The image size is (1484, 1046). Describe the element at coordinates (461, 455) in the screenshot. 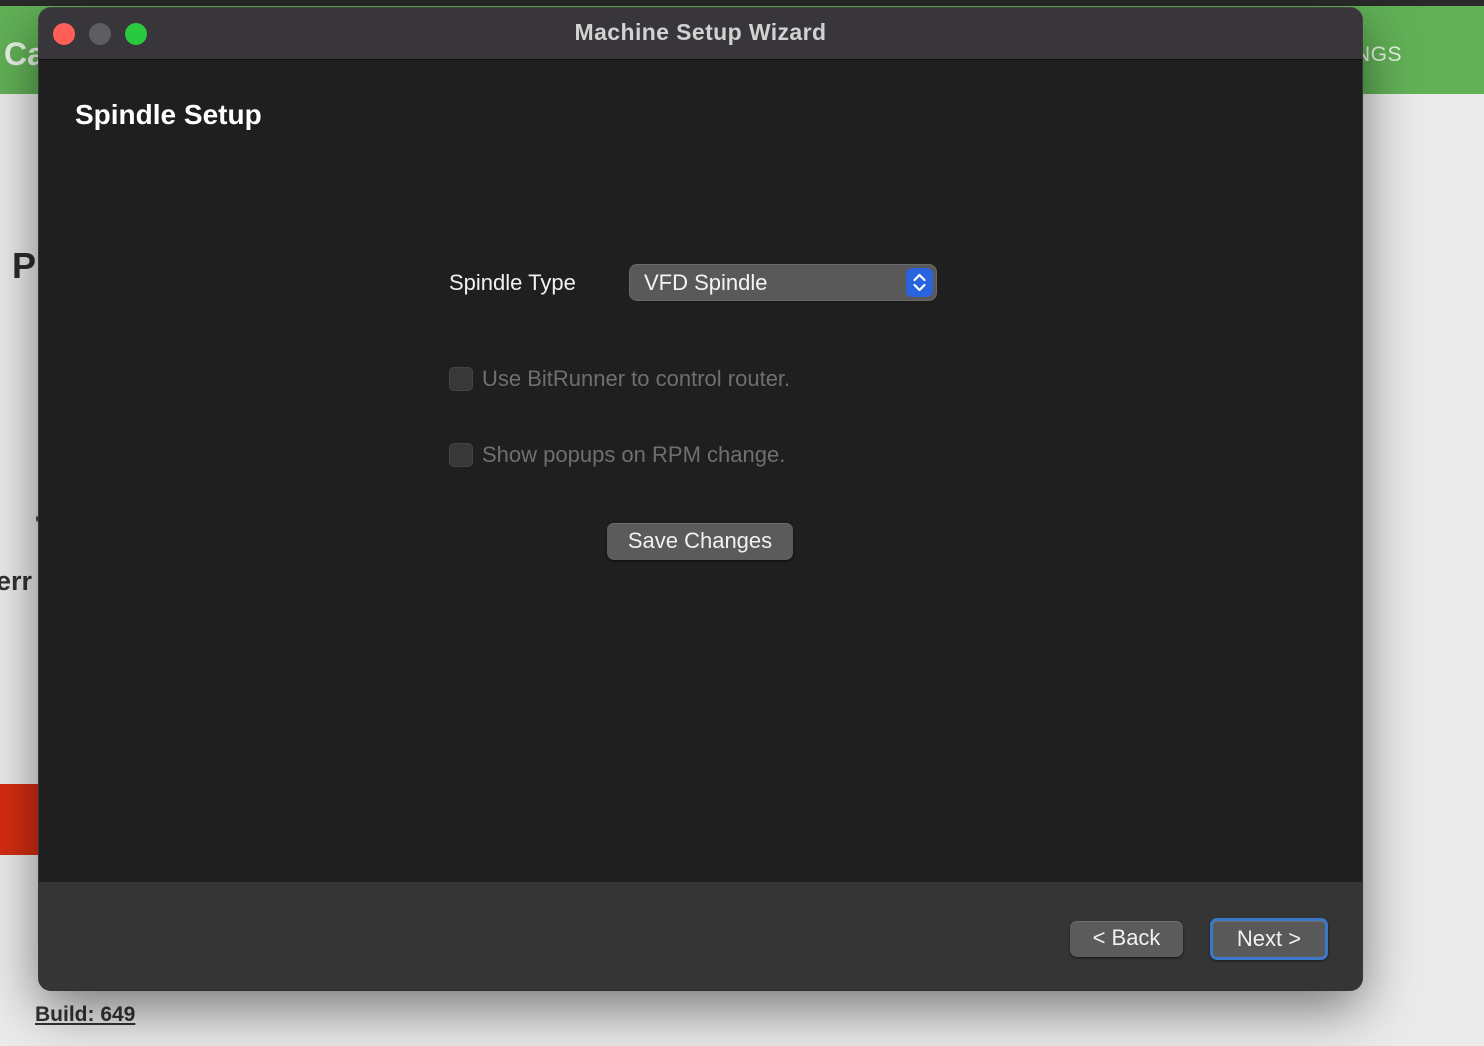

I see `rpm-popup-checkbox` at that location.